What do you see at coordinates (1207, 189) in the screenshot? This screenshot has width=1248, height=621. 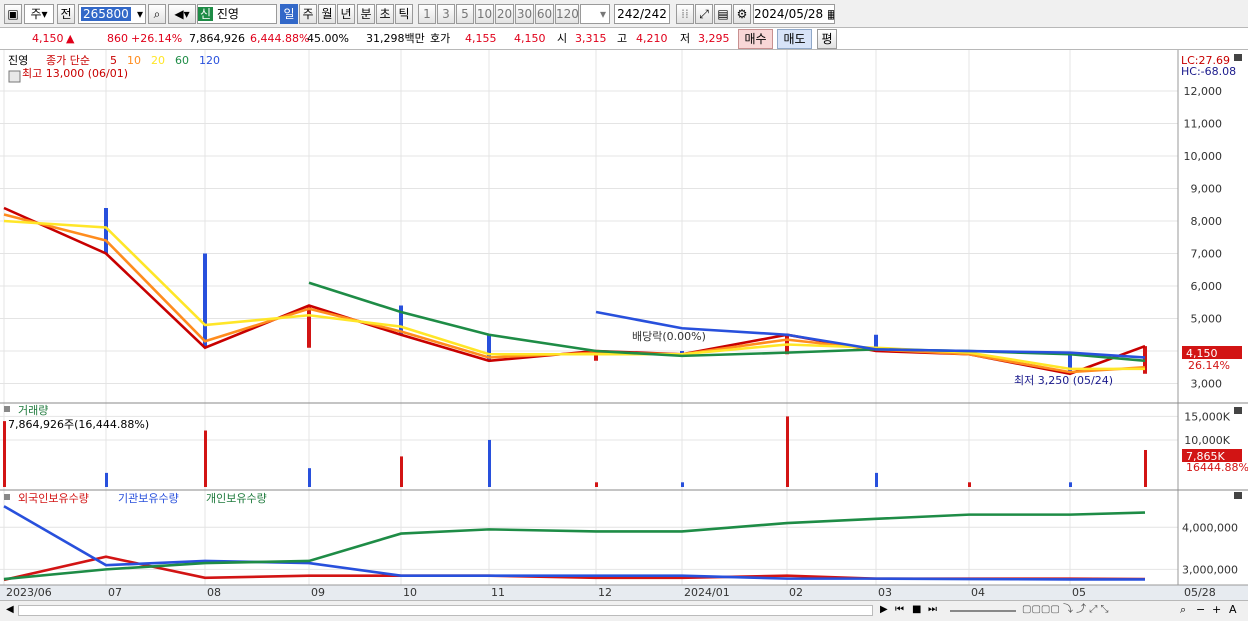 I see `price-tick-label: 9,000` at bounding box center [1207, 189].